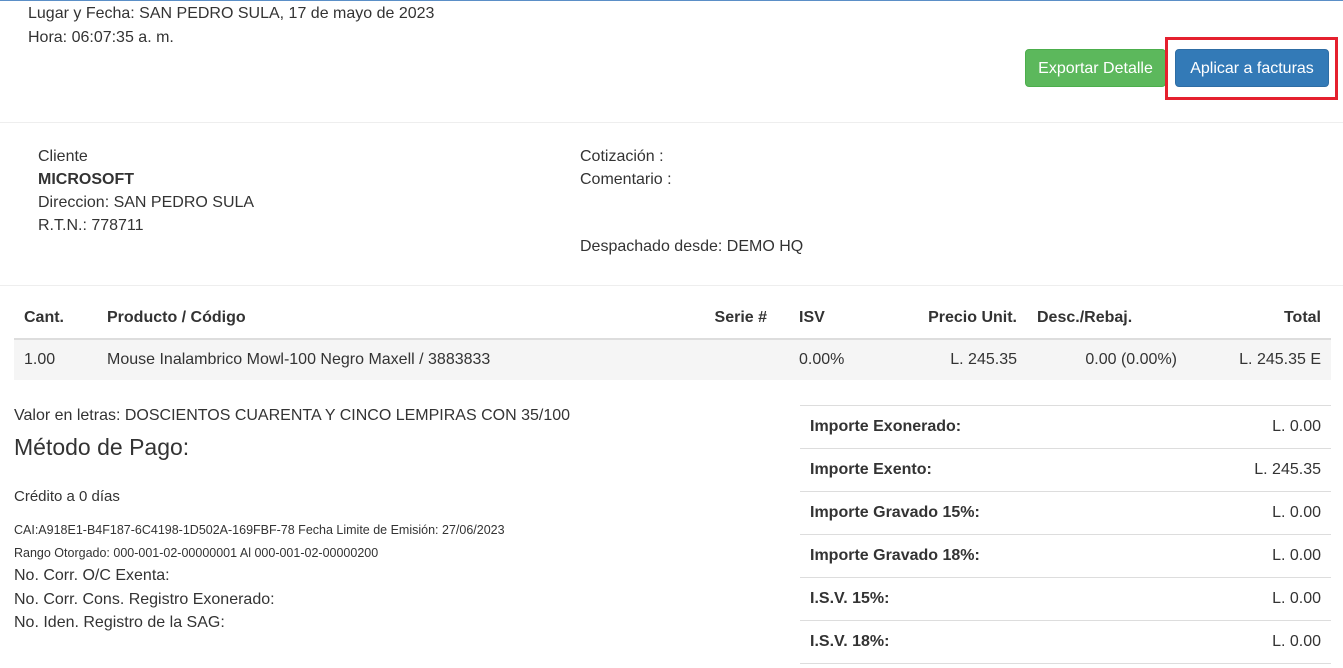  Describe the element at coordinates (982, 599) in the screenshot. I see `totals-label: I.S.V. 15%:` at that location.